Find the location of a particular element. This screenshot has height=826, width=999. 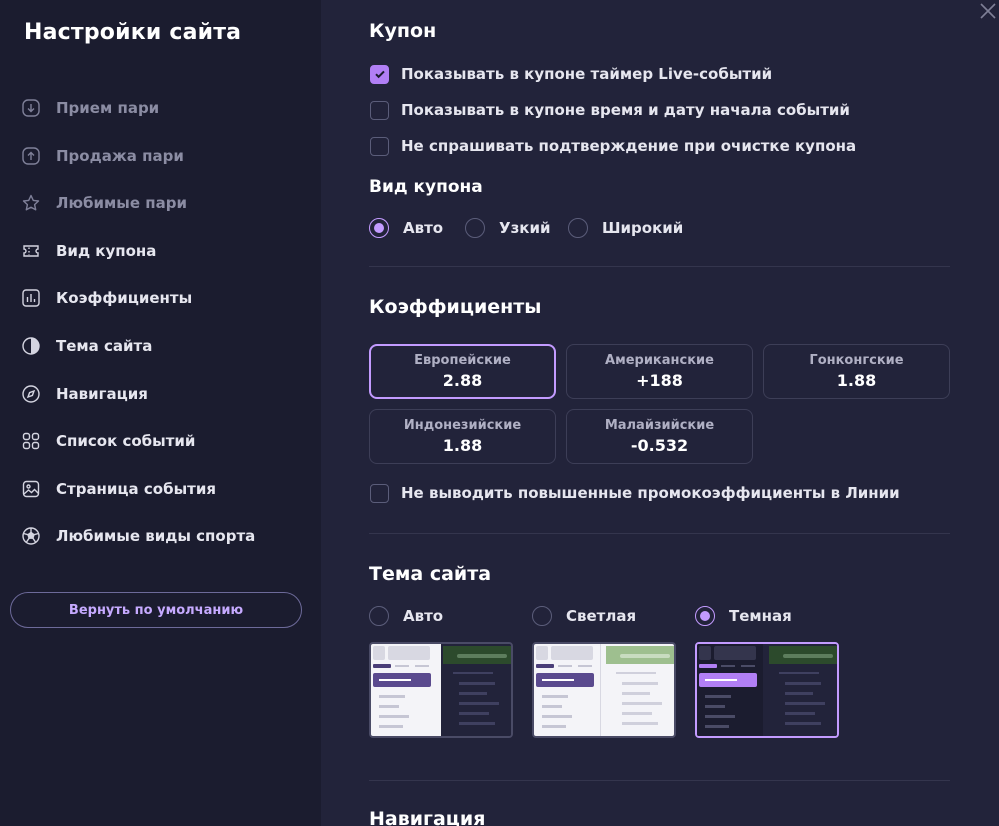

sidebar-item-label: Список событий is located at coordinates (126, 441).